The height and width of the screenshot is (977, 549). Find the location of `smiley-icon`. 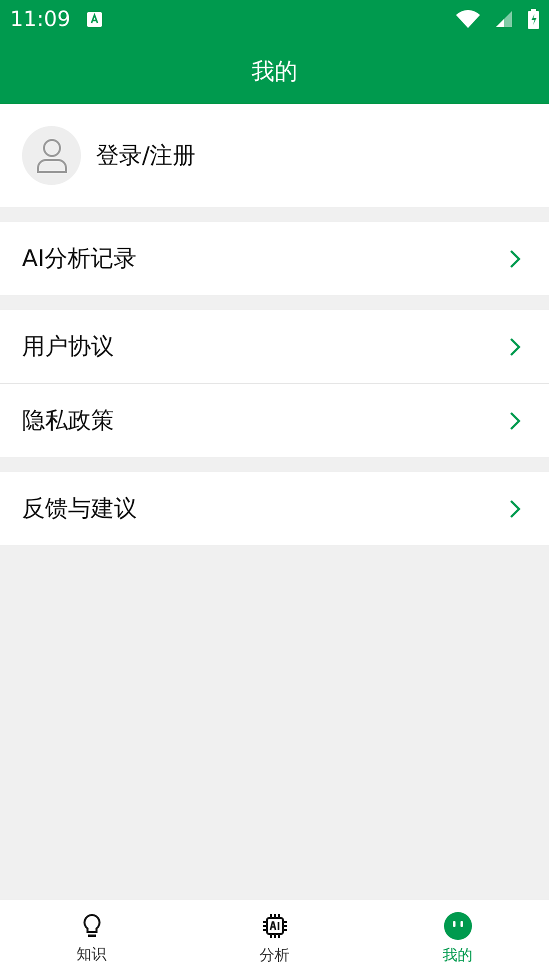

smiley-icon is located at coordinates (458, 926).